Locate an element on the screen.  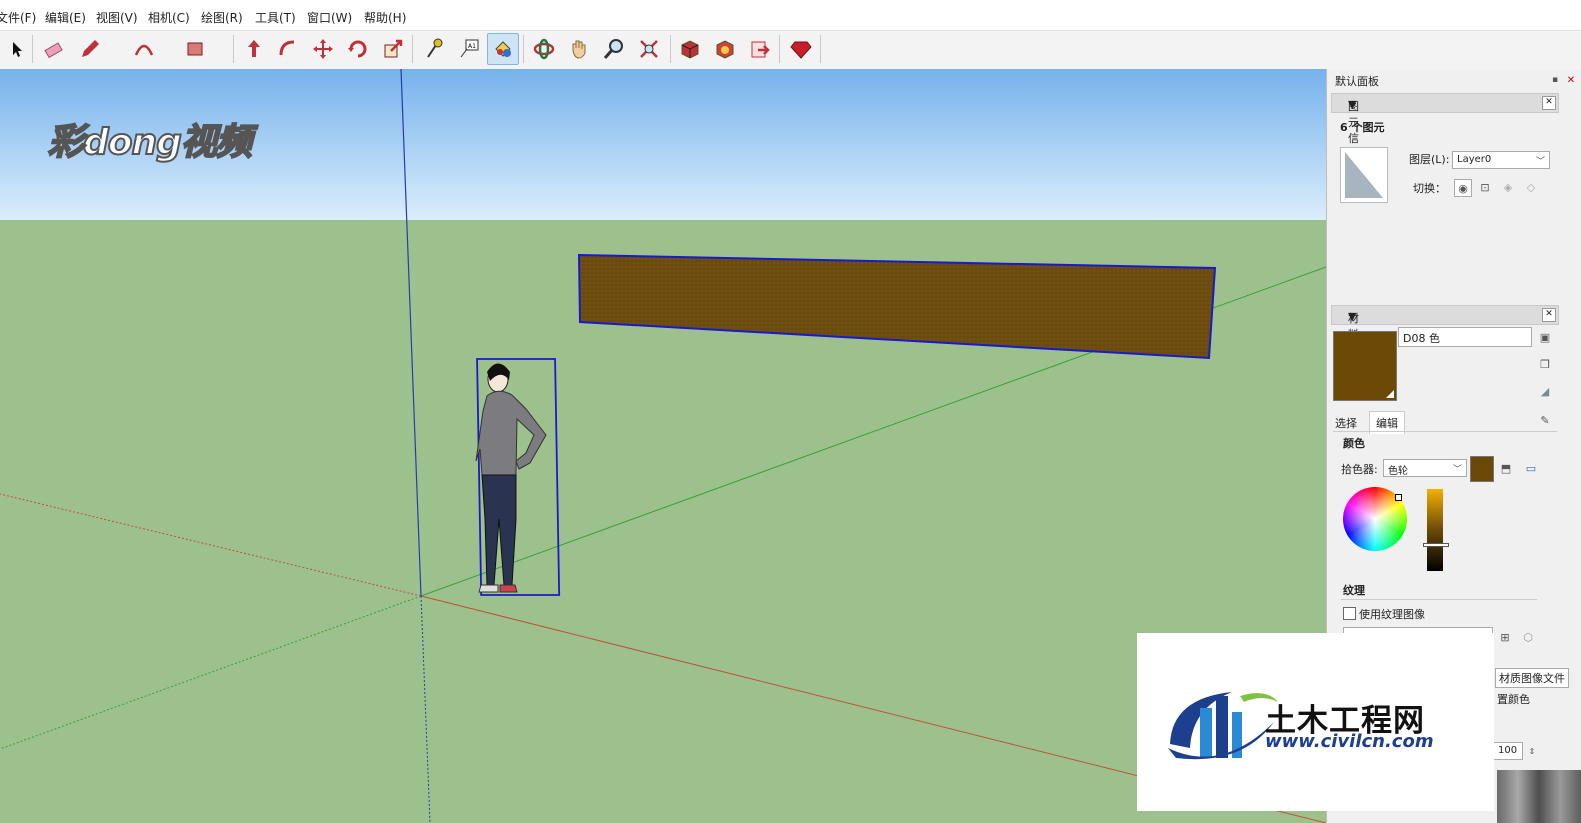
tray-close-icon: ✕ is located at coordinates (1571, 80).